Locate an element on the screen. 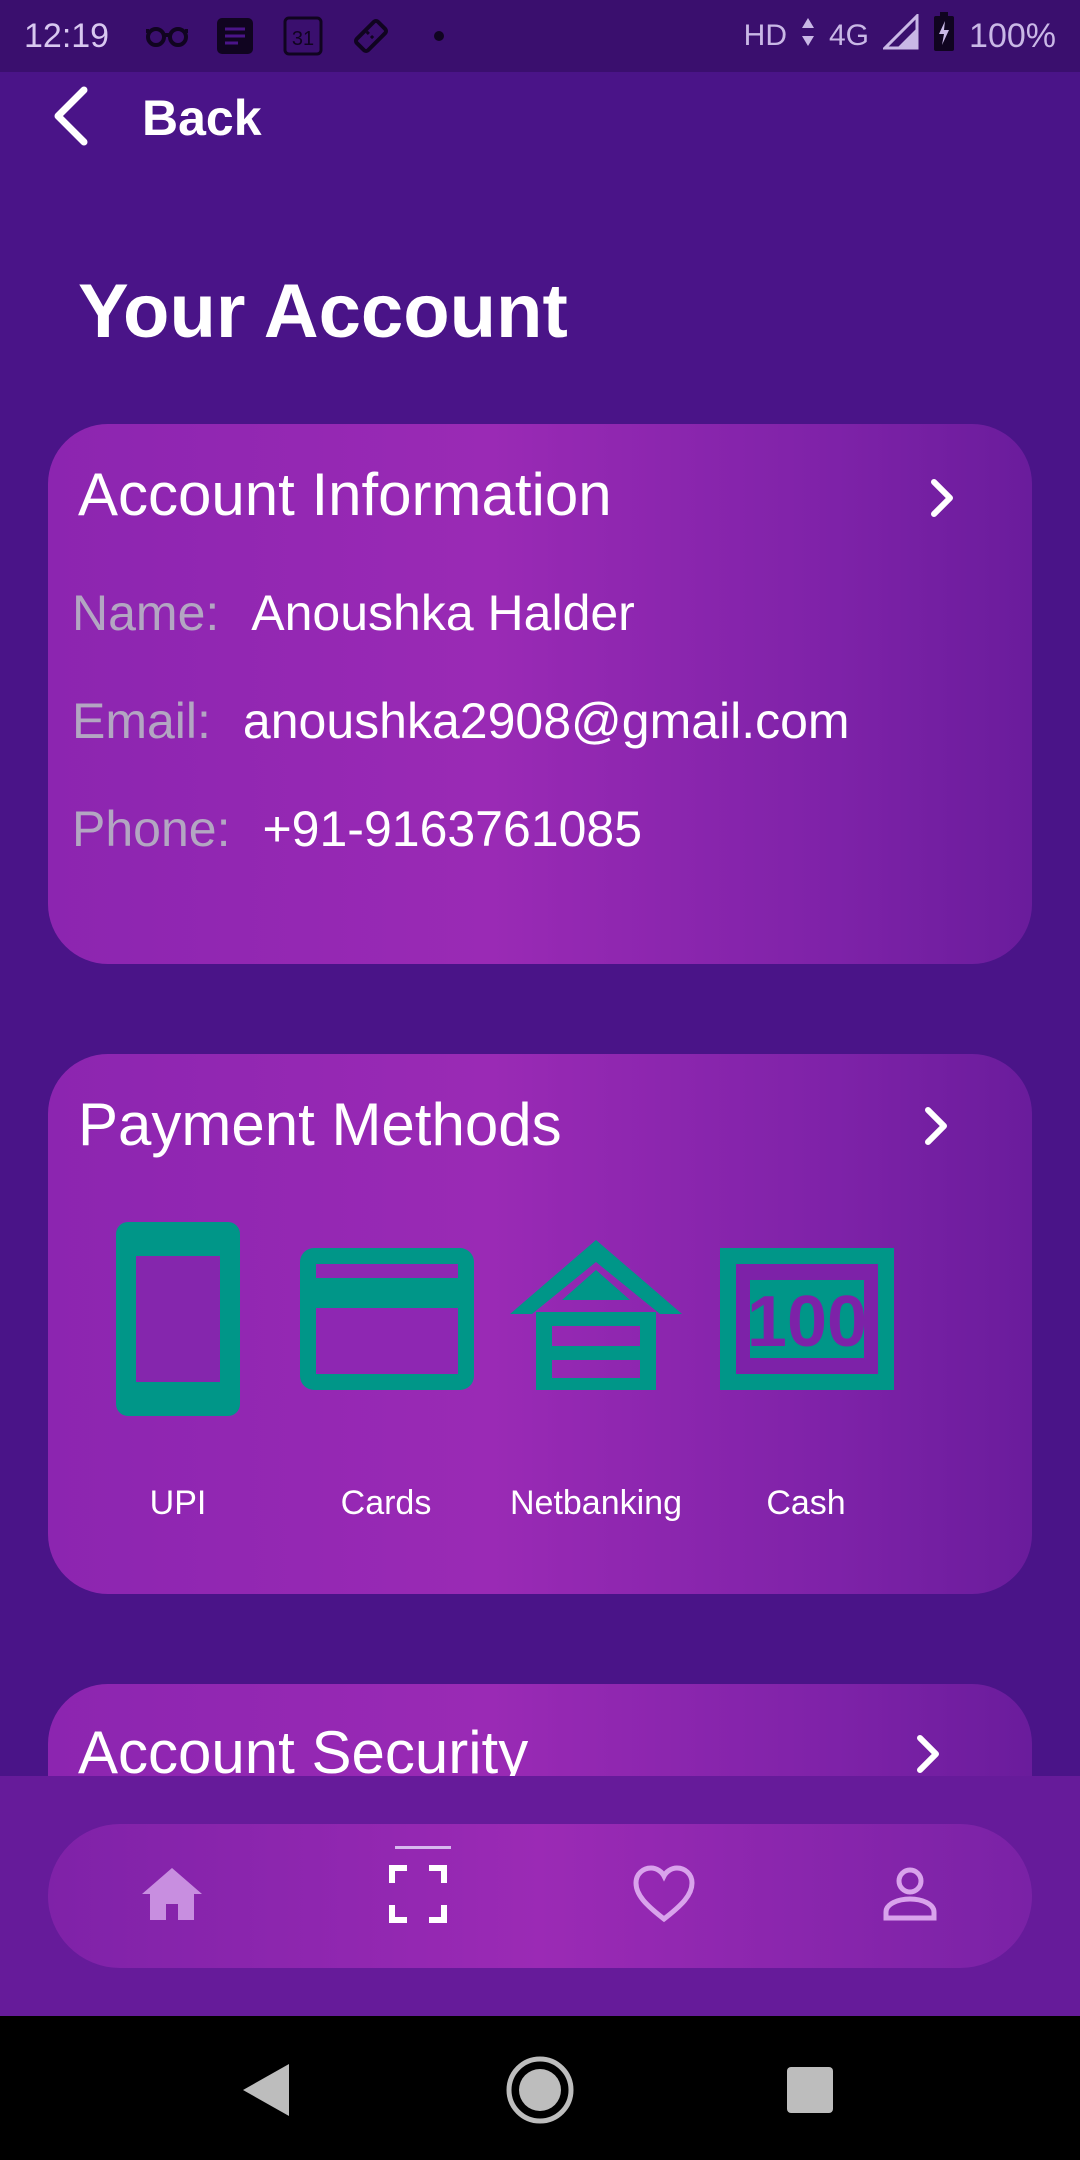 The width and height of the screenshot is (1080, 2160). phone-value: +91-9163761085 is located at coordinates (452, 829).